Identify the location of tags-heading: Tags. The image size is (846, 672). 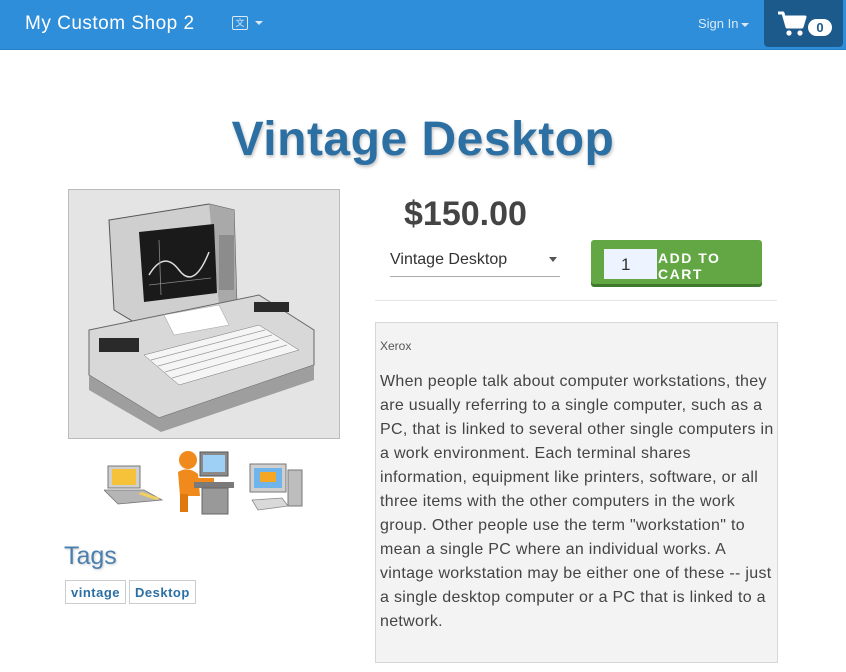
(90, 556).